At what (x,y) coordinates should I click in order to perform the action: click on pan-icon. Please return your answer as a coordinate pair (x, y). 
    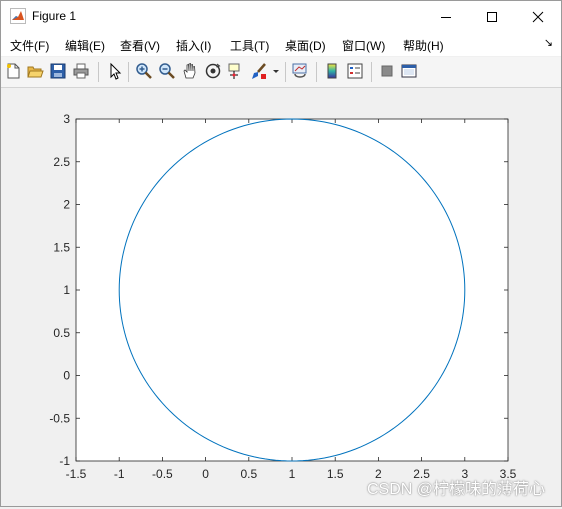
    Looking at the image, I should click on (191, 72).